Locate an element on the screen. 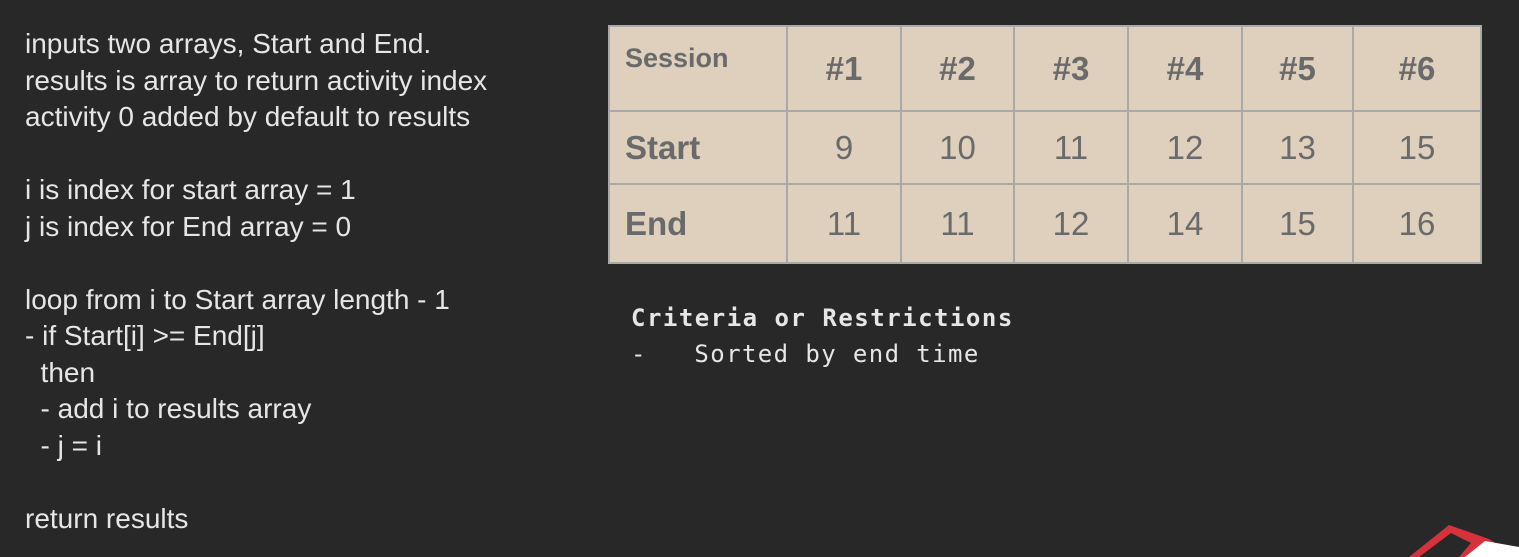  row-header-cell: End is located at coordinates (698, 223).